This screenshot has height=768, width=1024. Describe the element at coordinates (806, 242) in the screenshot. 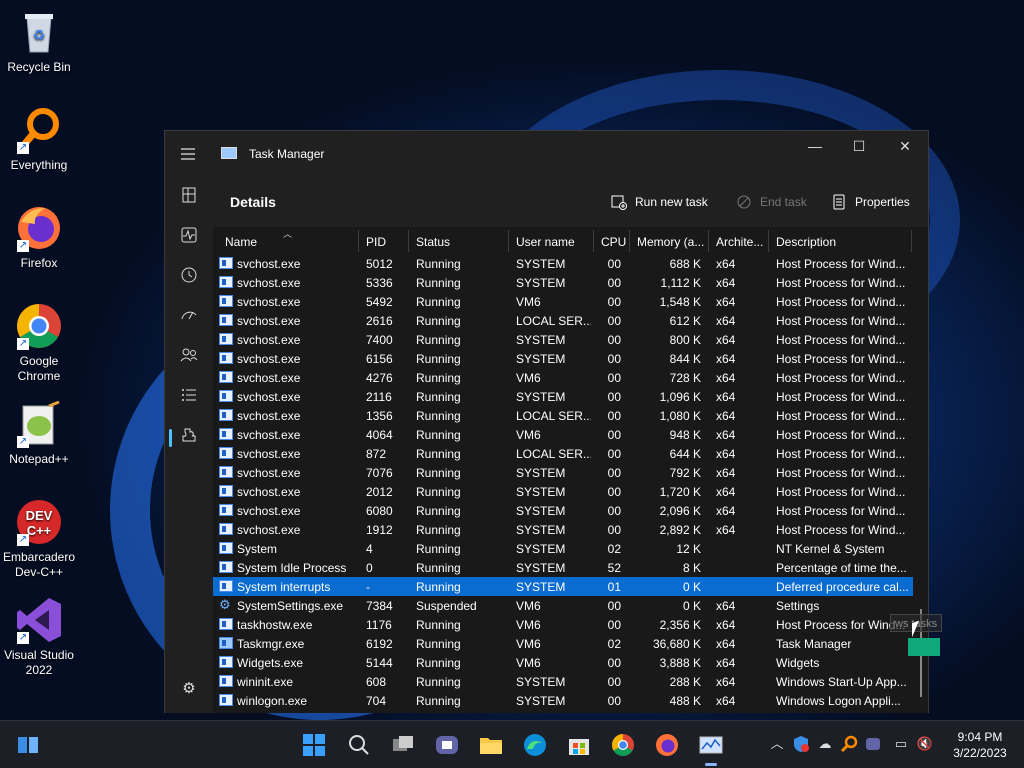

I see `column-header-description: Description` at that location.